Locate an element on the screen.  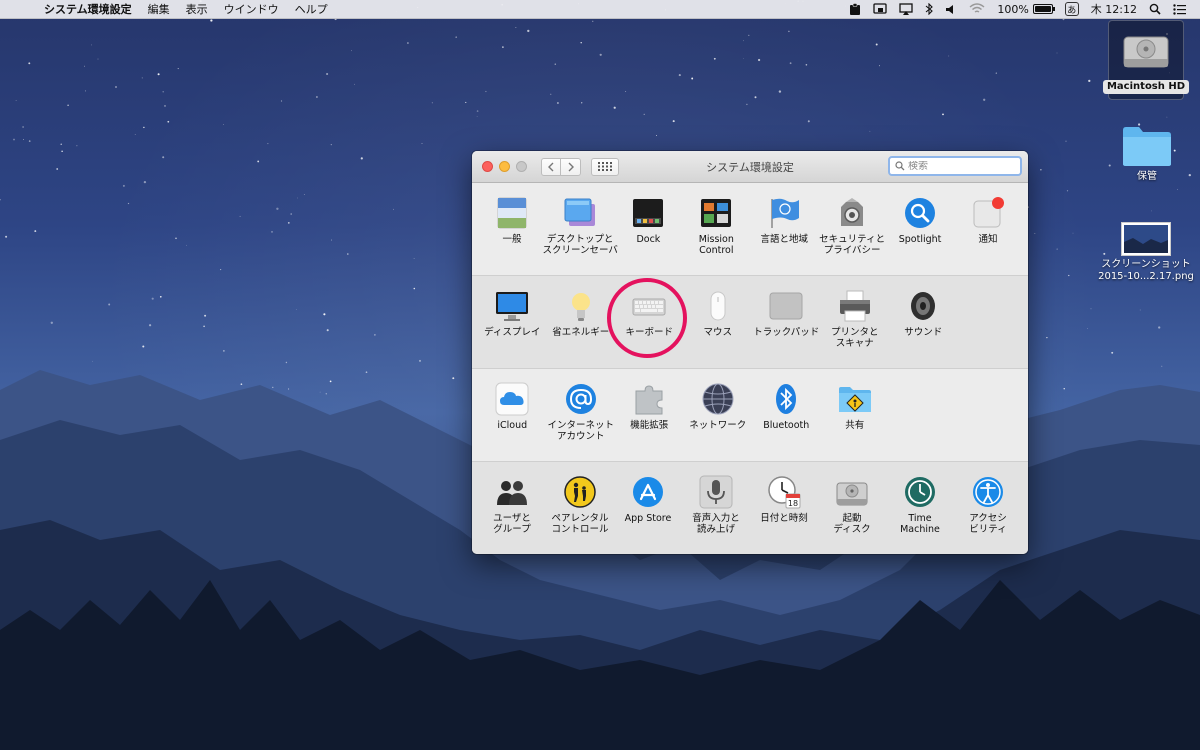
pref-mouse: マウス is located at coordinates (718, 328).